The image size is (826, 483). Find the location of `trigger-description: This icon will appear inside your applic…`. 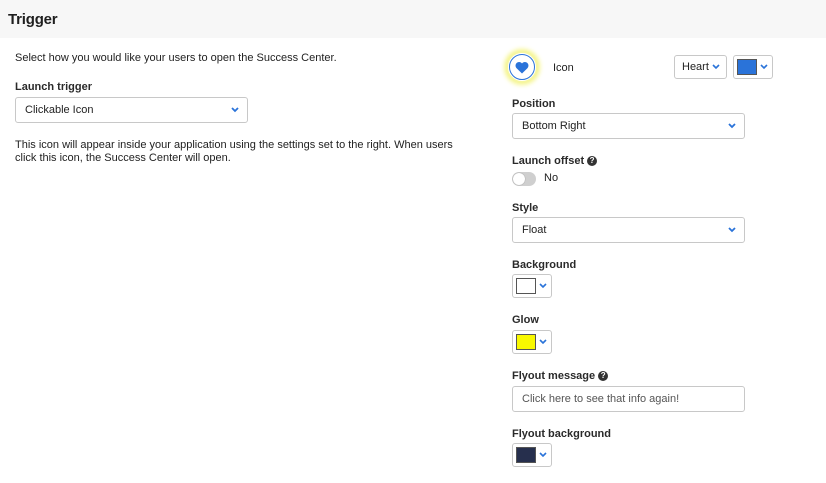

trigger-description: This icon will appear inside your applic… is located at coordinates (234, 151).